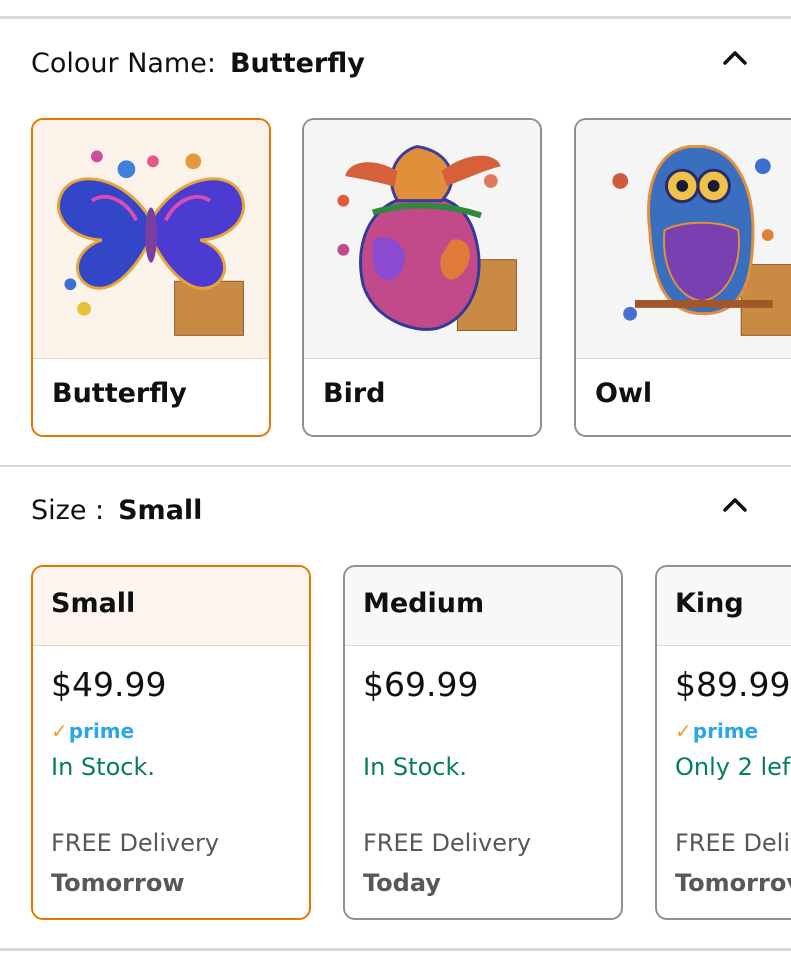  What do you see at coordinates (109, 684) in the screenshot?
I see `size-option-price: $49.99` at bounding box center [109, 684].